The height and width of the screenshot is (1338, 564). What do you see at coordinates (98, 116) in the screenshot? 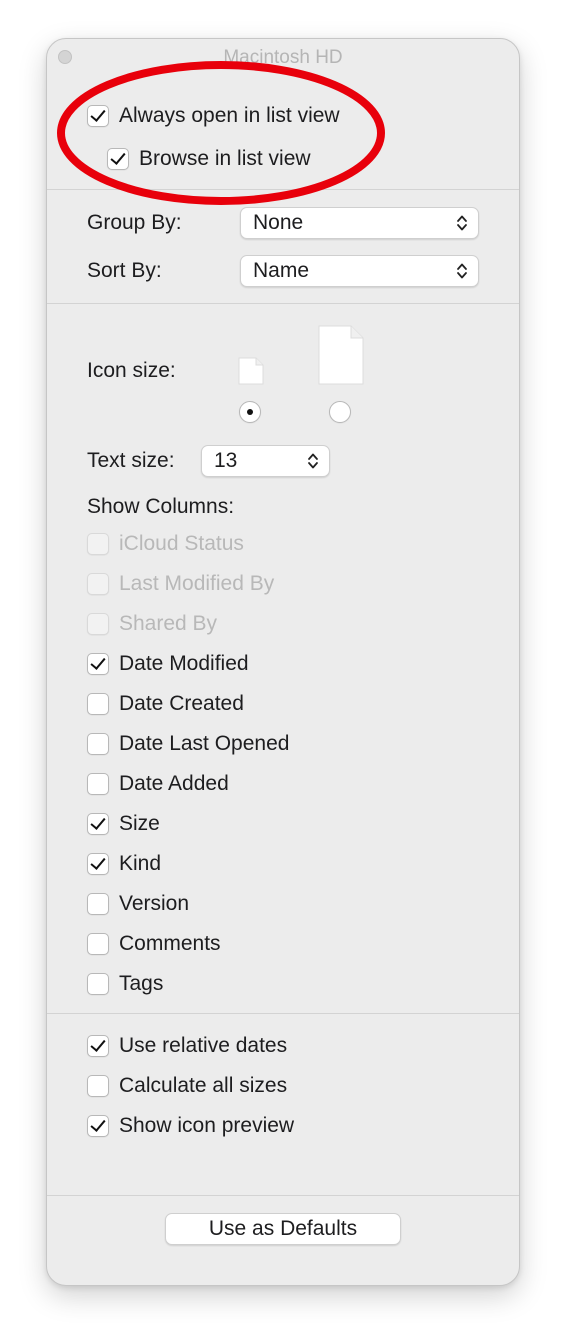
I see `always-open-list-view-checkbox` at bounding box center [98, 116].